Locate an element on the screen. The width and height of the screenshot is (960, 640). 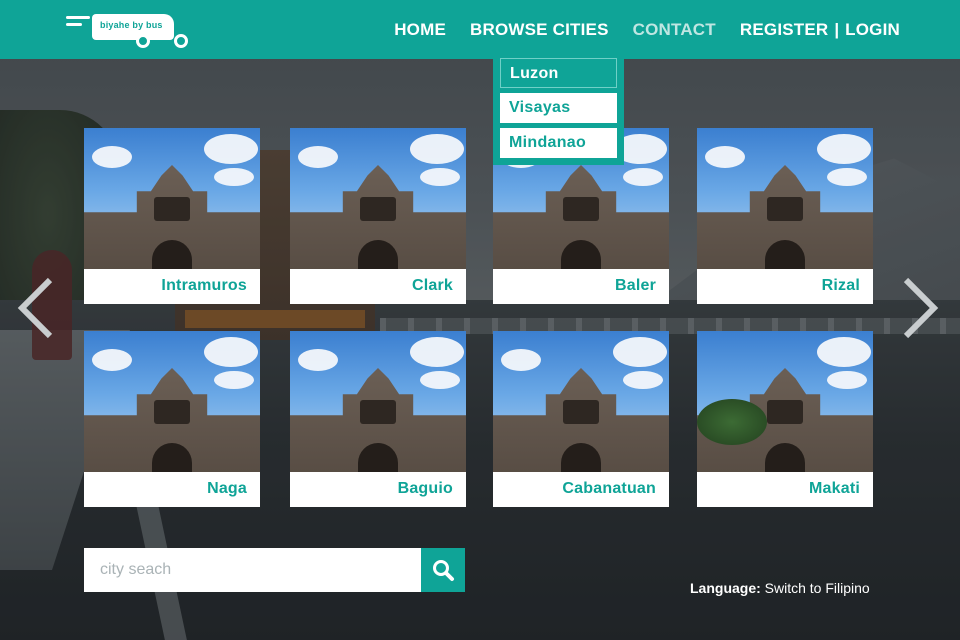
city-card-naga: Naga is located at coordinates (172, 419).